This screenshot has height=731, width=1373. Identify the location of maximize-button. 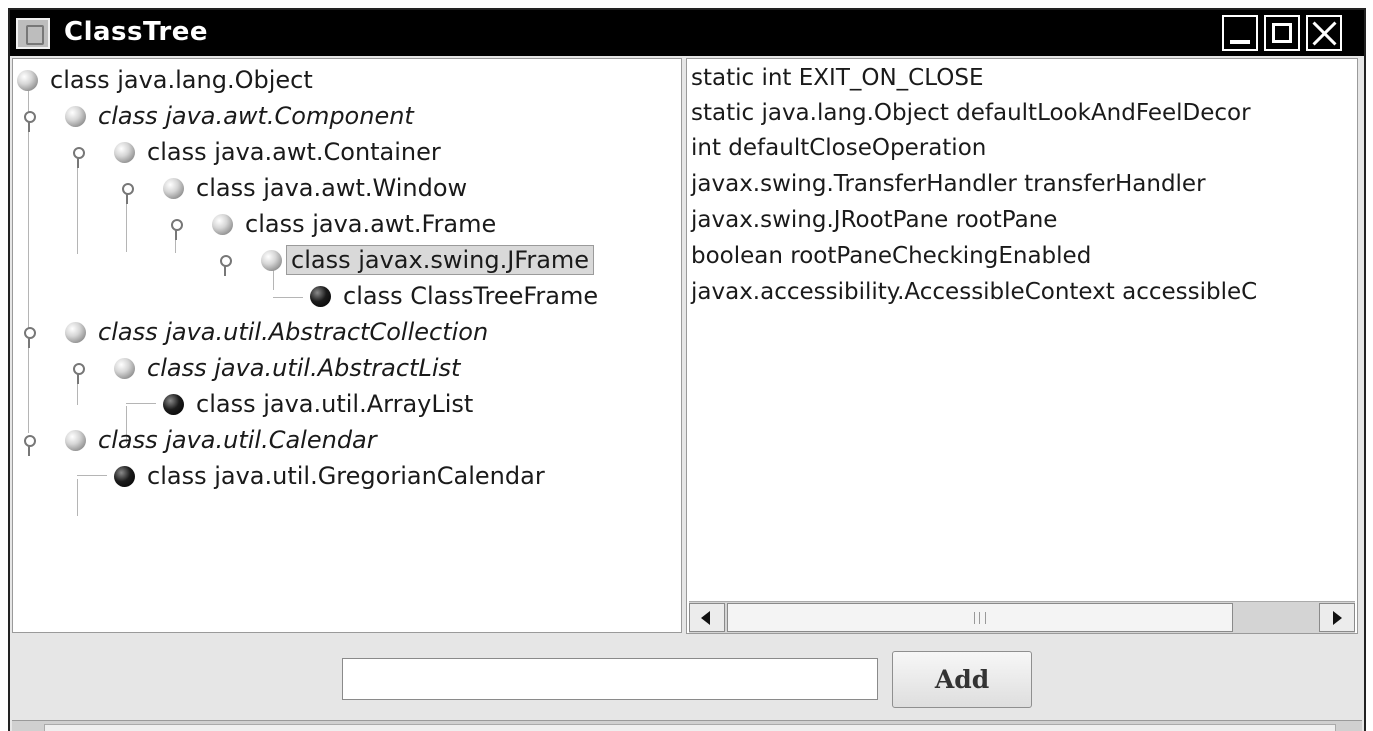
(1282, 33).